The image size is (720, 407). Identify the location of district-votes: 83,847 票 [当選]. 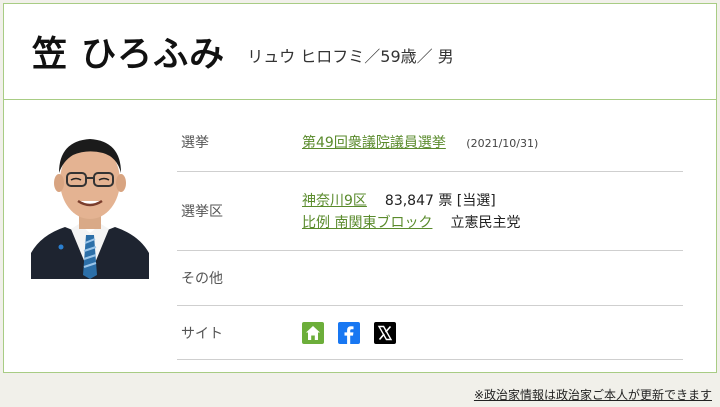
(440, 201).